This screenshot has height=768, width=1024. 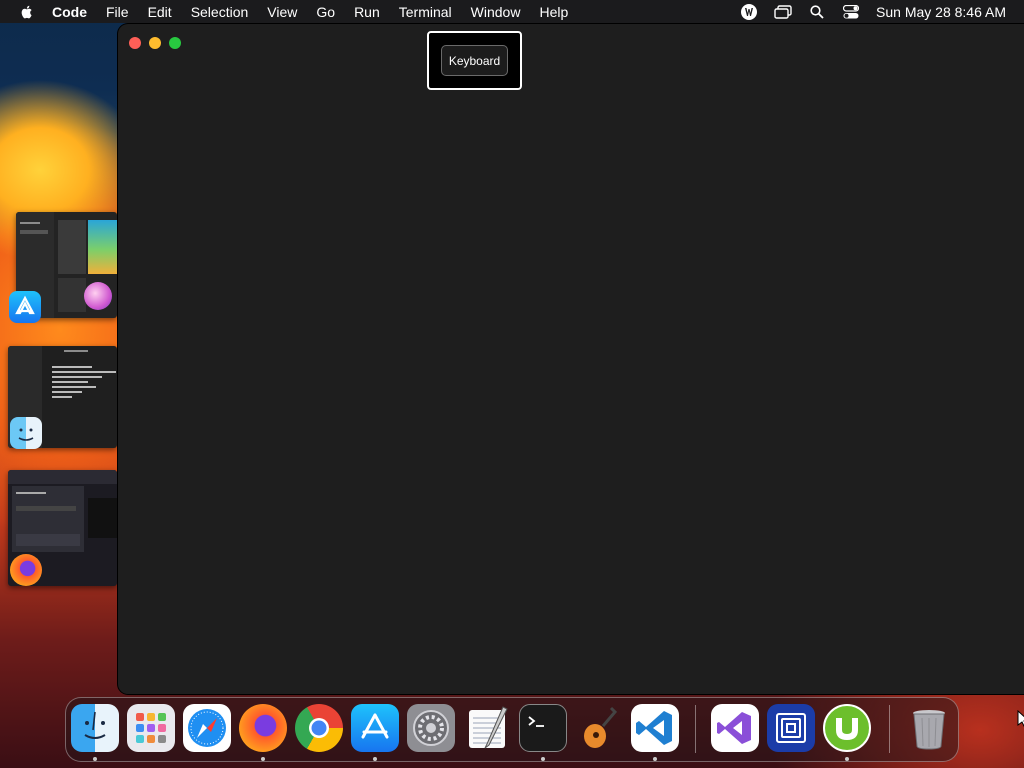 I want to click on menu-edit: Edit, so click(x=160, y=12).